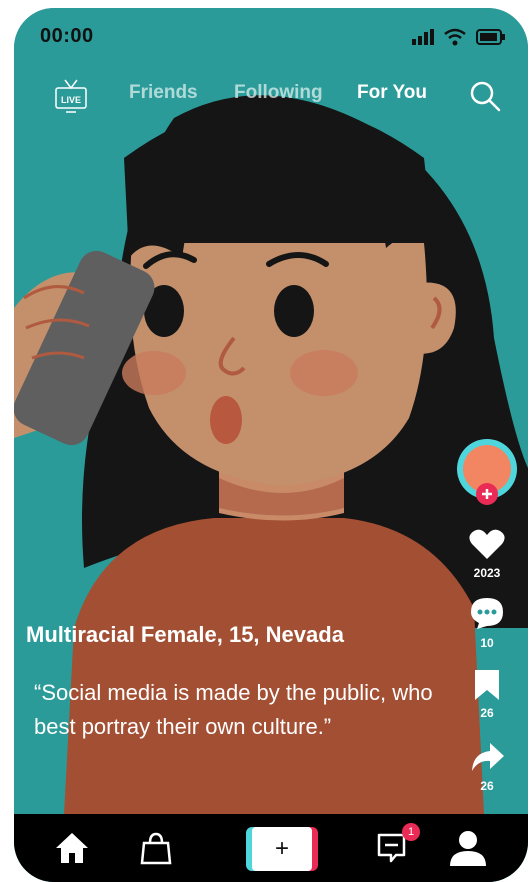  I want to click on live-button: LIVE, so click(71, 96).